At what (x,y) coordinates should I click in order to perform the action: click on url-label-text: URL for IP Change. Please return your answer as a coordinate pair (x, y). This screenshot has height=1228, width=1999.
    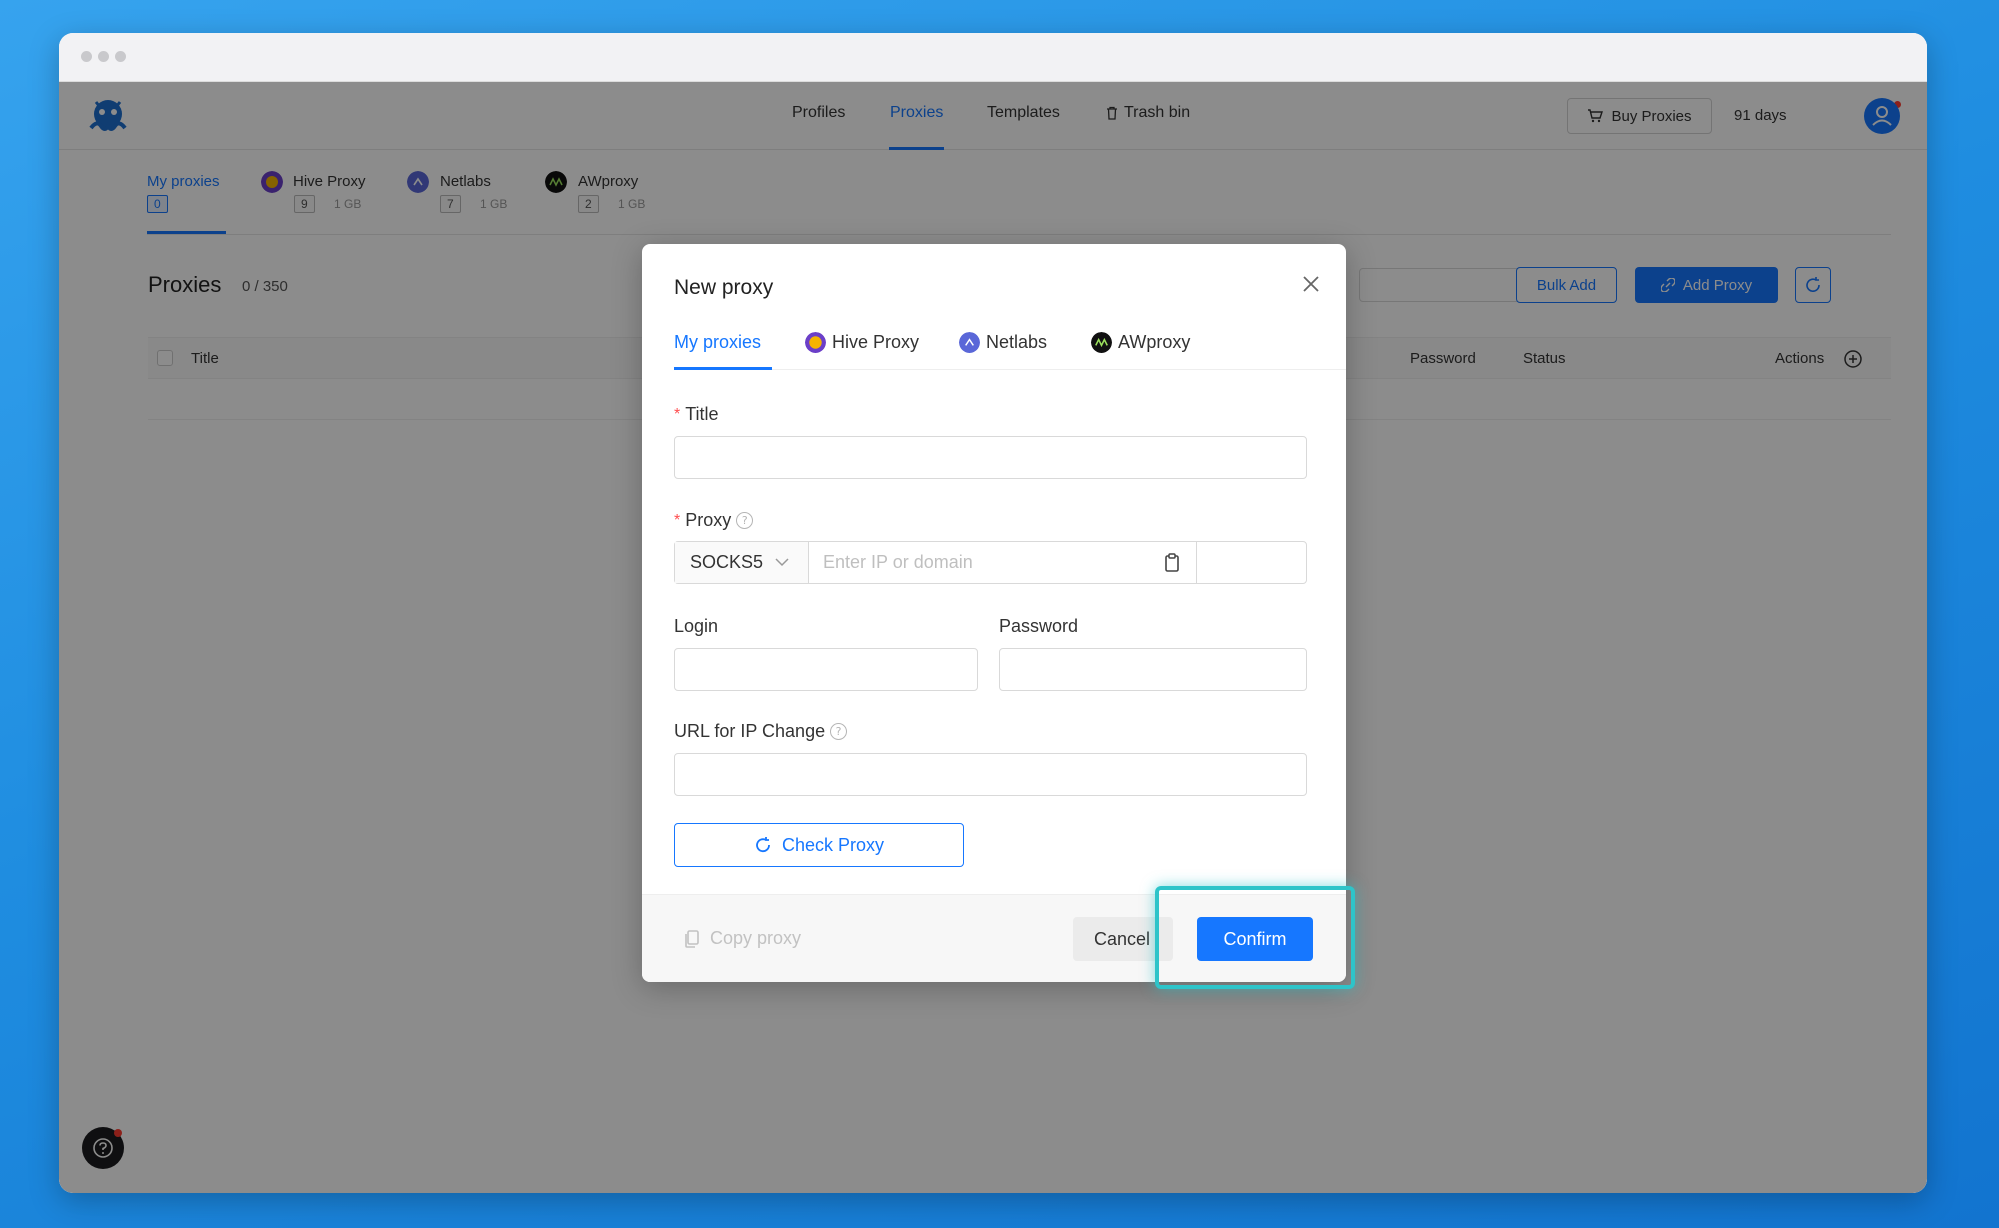
    Looking at the image, I should click on (750, 731).